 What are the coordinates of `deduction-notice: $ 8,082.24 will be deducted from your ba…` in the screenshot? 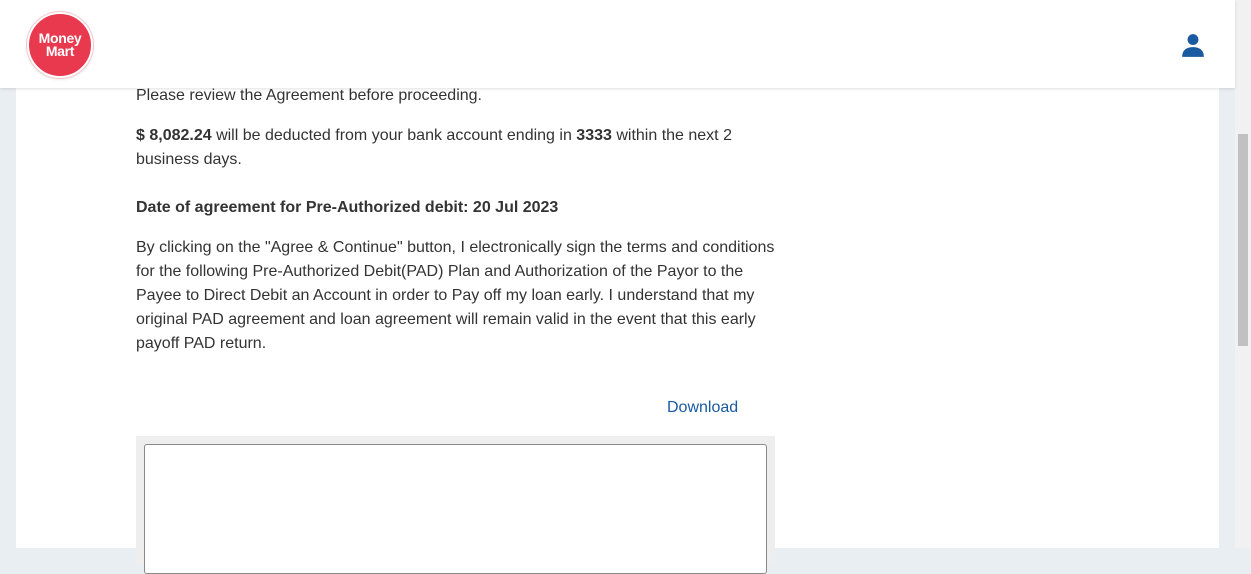 It's located at (456, 148).